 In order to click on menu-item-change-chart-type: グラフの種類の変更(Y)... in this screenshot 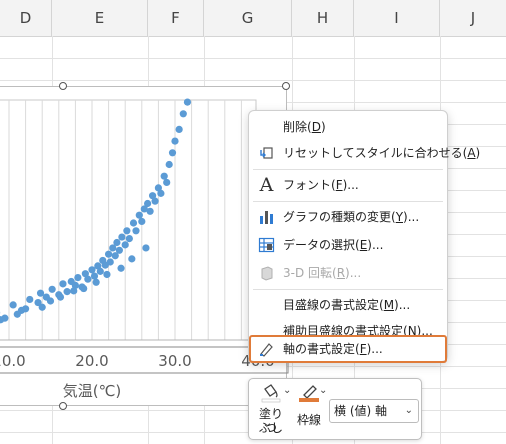, I will do `click(348, 217)`.